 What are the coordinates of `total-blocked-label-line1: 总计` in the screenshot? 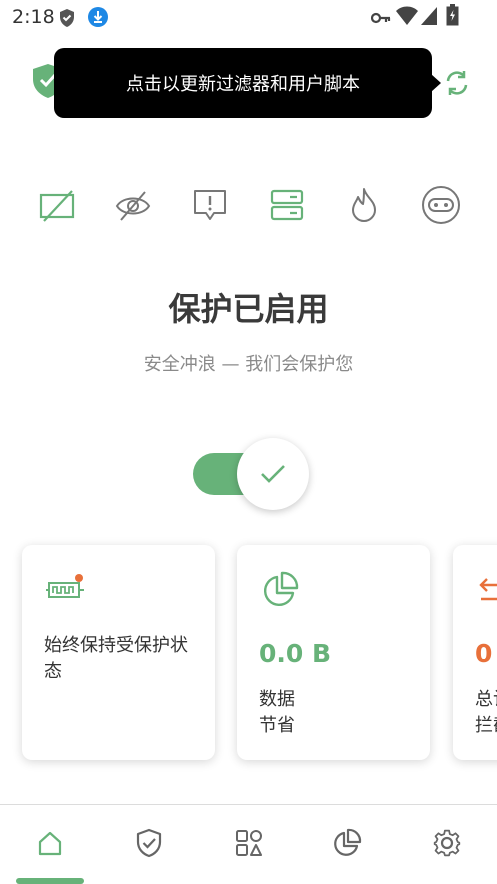 It's located at (486, 699).